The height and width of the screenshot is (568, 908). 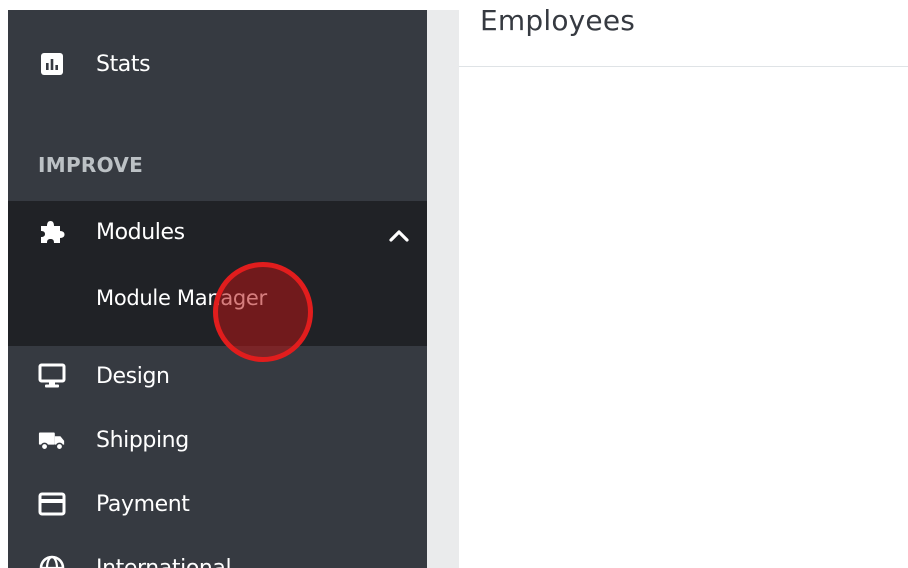 What do you see at coordinates (399, 236) in the screenshot?
I see `chevron-up-icon` at bounding box center [399, 236].